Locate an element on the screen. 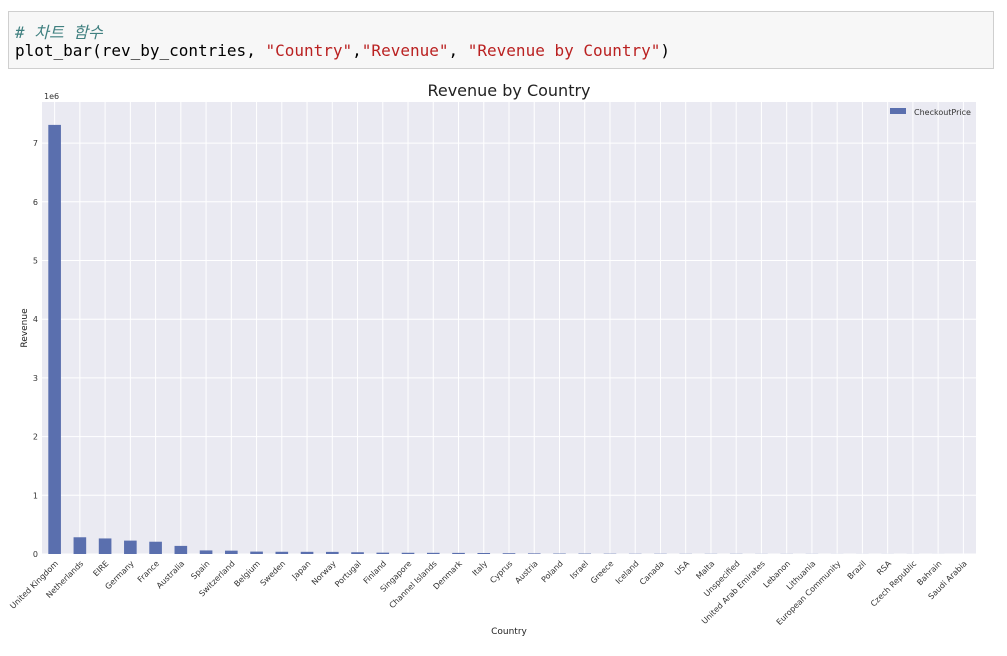 This screenshot has height=656, width=1007. legend-label: CheckoutPrice is located at coordinates (942, 112).